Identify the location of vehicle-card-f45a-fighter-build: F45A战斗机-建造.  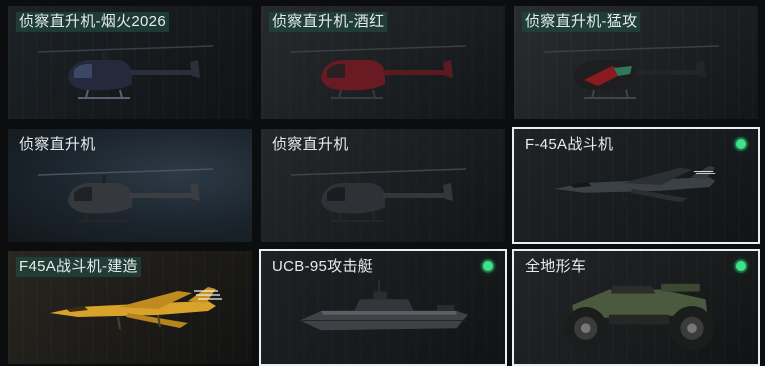
(130, 307).